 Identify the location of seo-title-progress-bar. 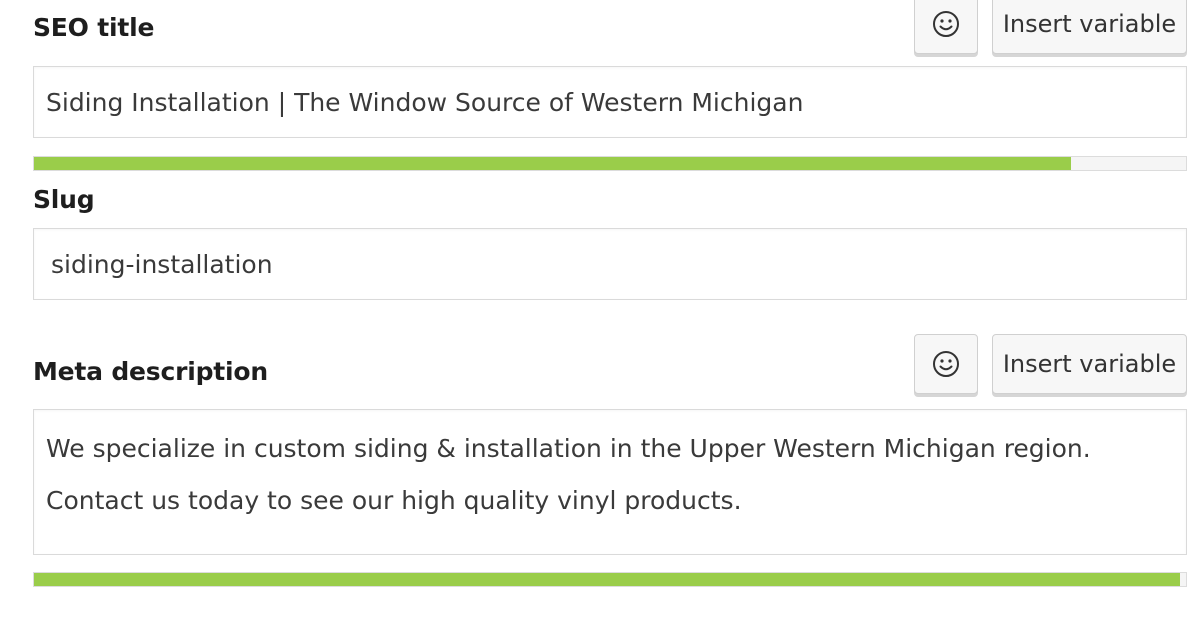
(610, 163).